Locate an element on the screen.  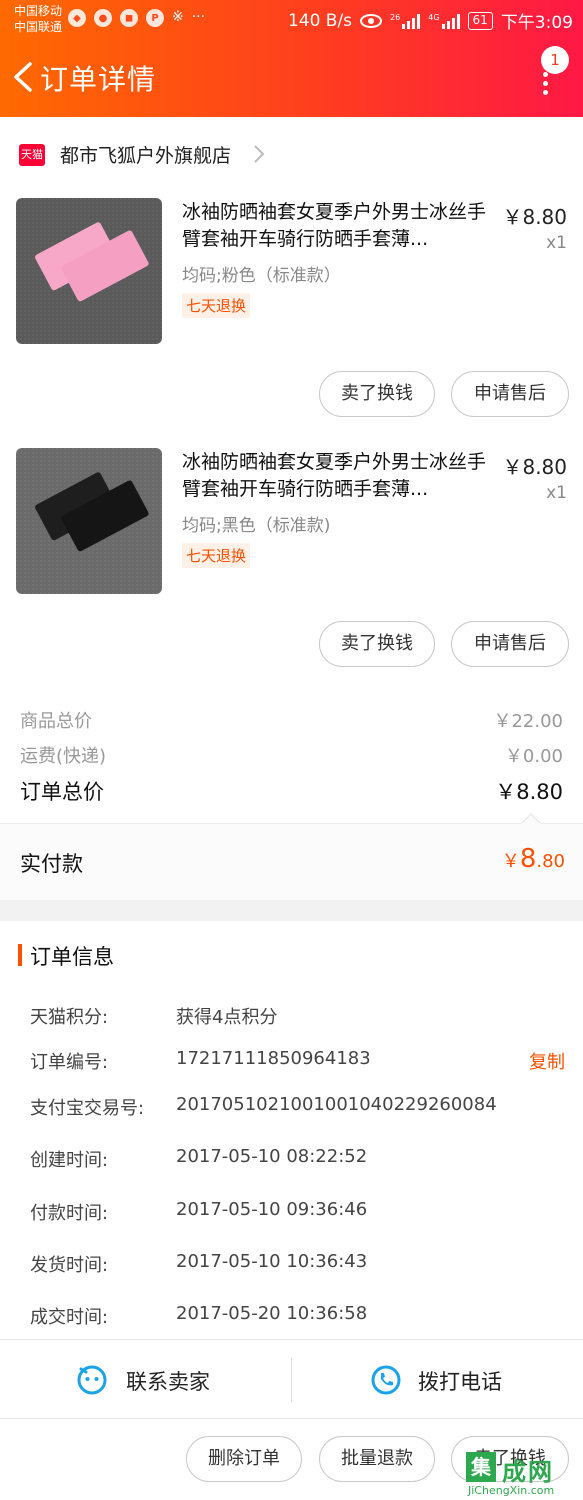
chat-bubble-icon: ◼ is located at coordinates (129, 18).